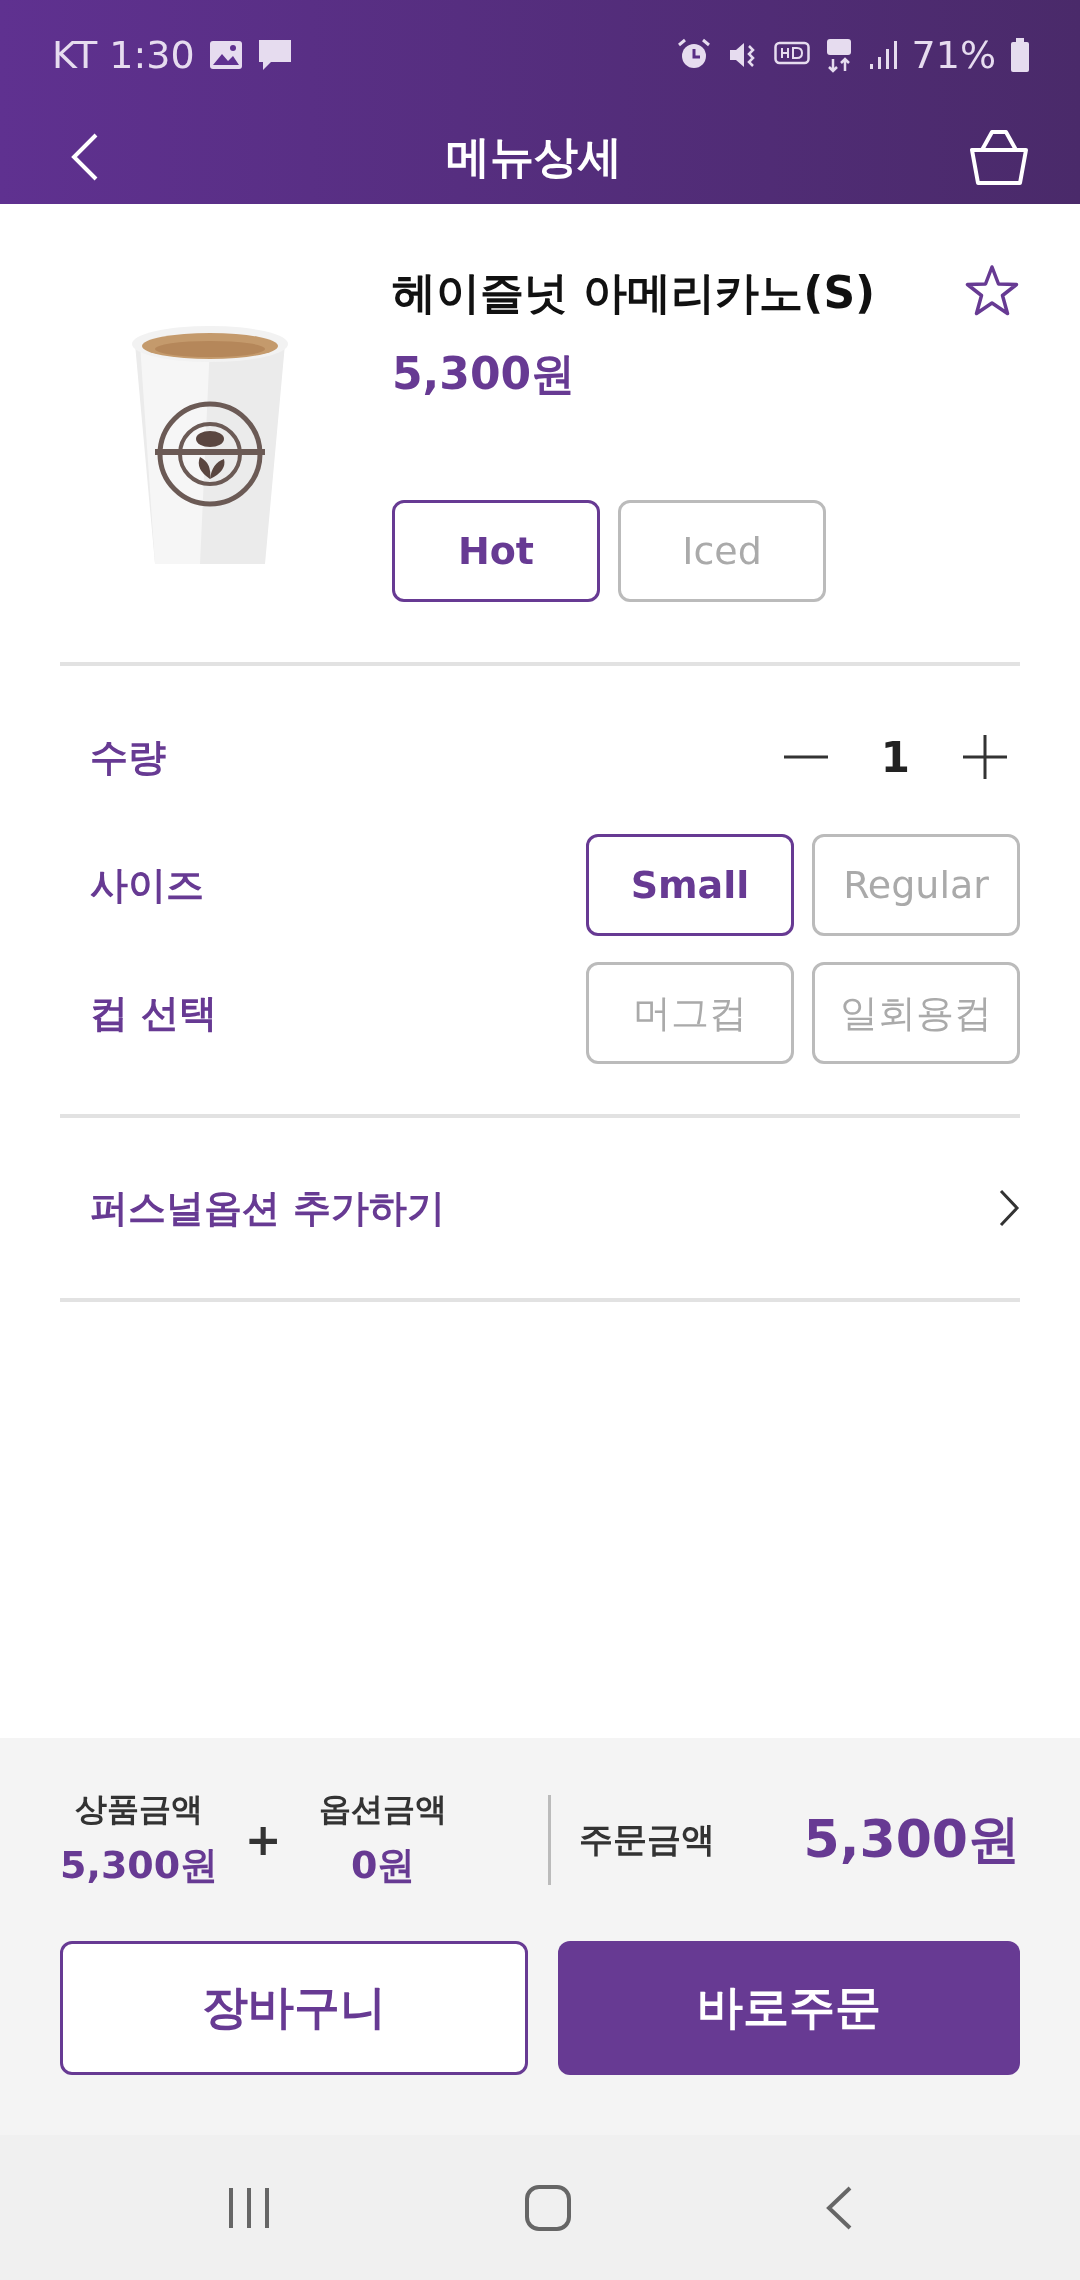 The width and height of the screenshot is (1080, 2280). What do you see at coordinates (249, 2207) in the screenshot?
I see `recent-apps-icon` at bounding box center [249, 2207].